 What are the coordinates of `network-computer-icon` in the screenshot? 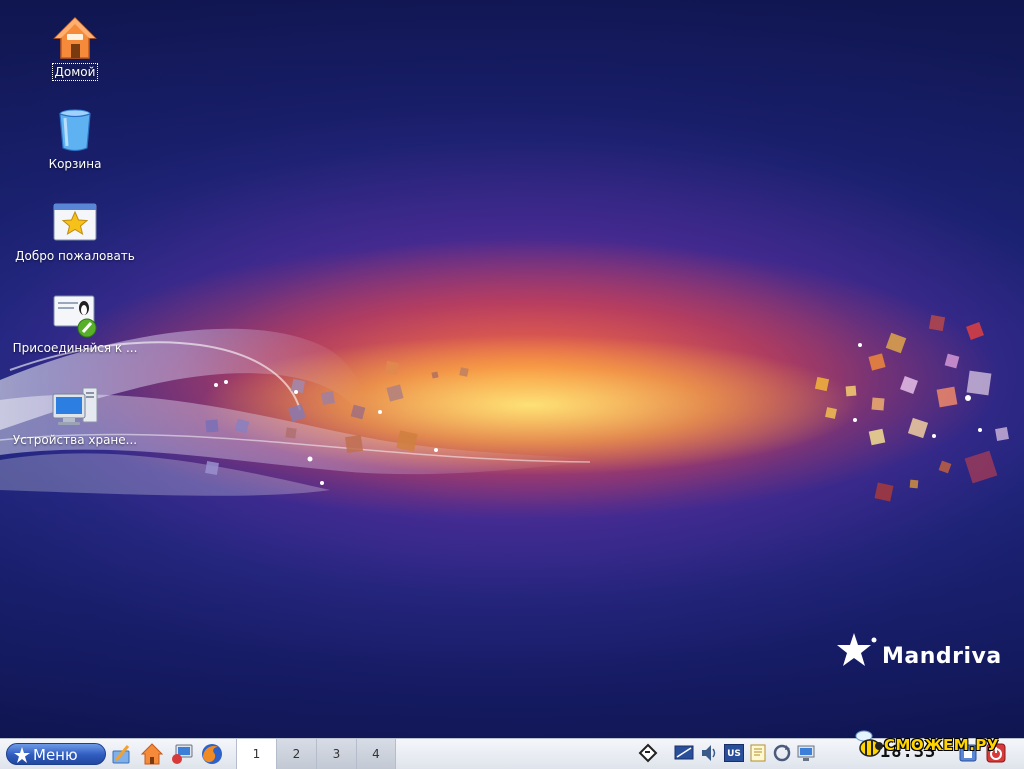 It's located at (182, 754).